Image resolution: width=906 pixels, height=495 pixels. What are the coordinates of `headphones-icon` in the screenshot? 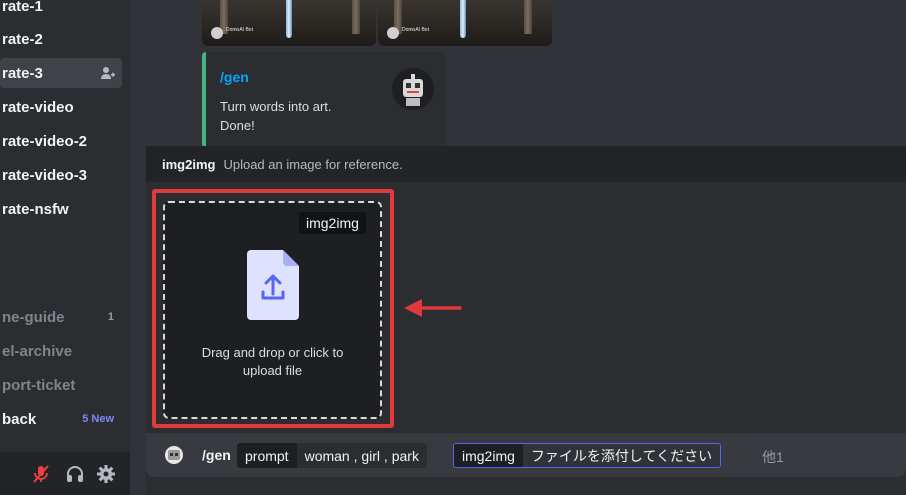 It's located at (75, 474).